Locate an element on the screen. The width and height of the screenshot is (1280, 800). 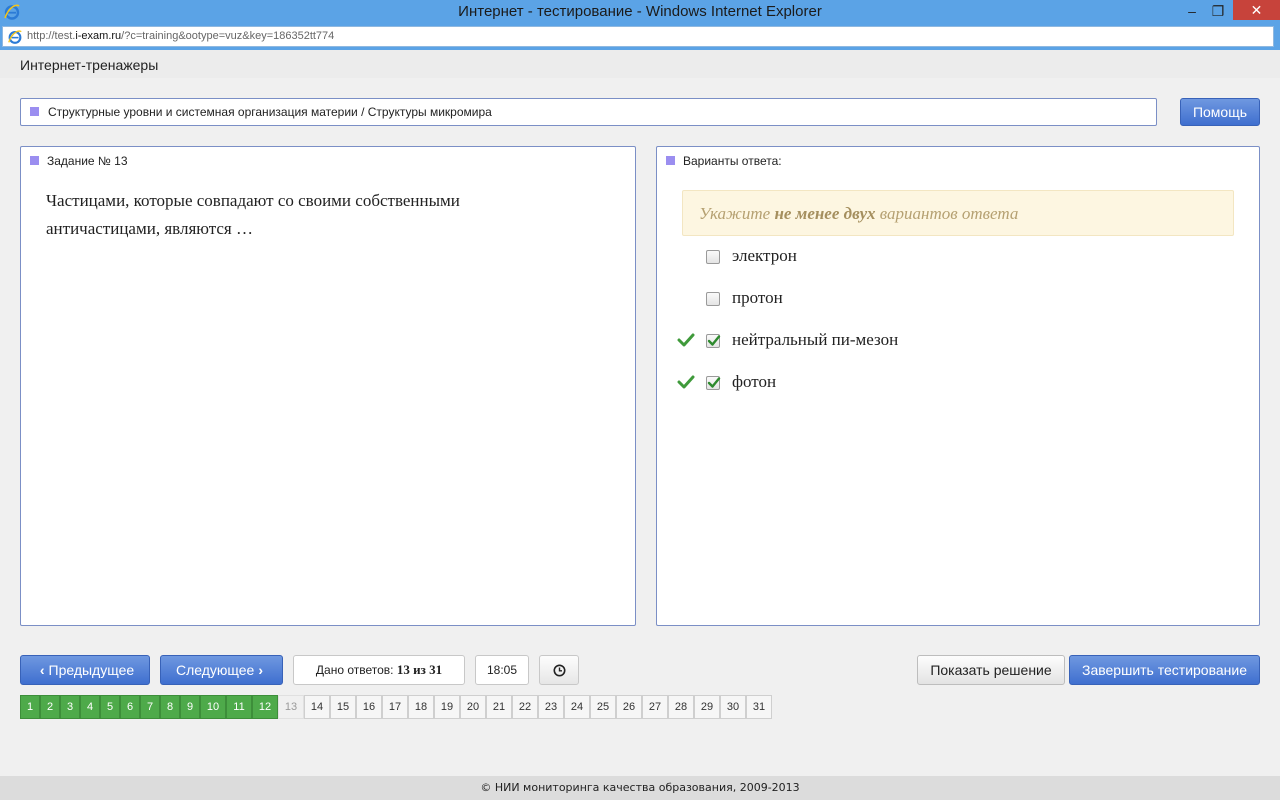
answer-hint: Укажите не менее двух вариантов ответа is located at coordinates (958, 213).